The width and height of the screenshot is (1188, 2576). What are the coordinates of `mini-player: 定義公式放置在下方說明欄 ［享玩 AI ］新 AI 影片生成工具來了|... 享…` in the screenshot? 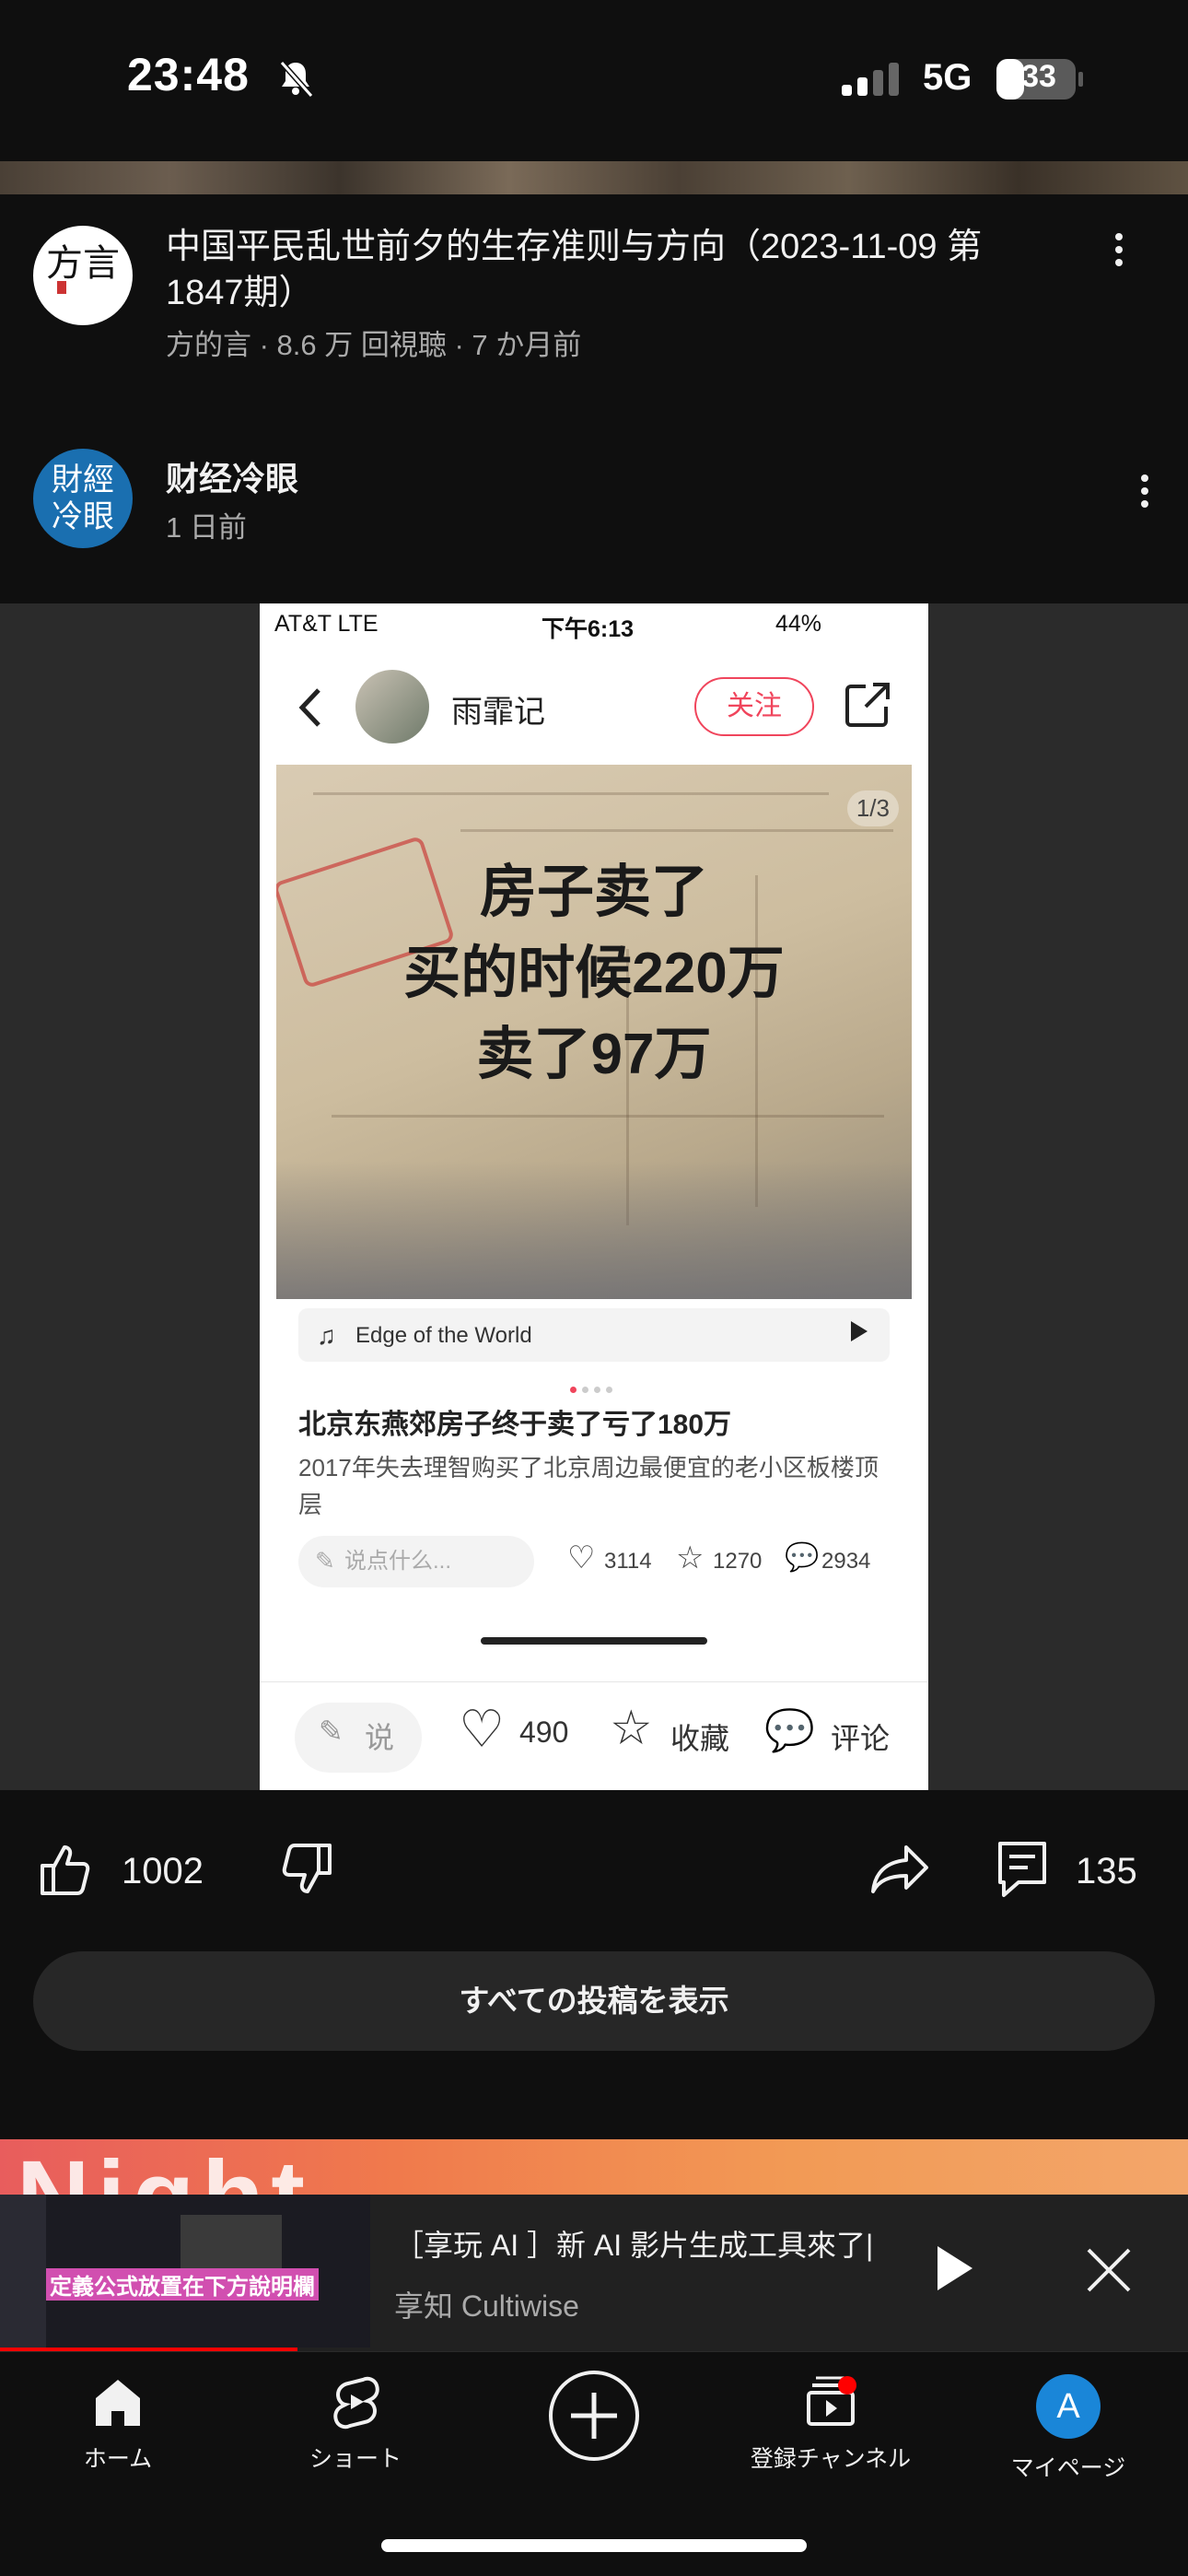 It's located at (594, 2273).